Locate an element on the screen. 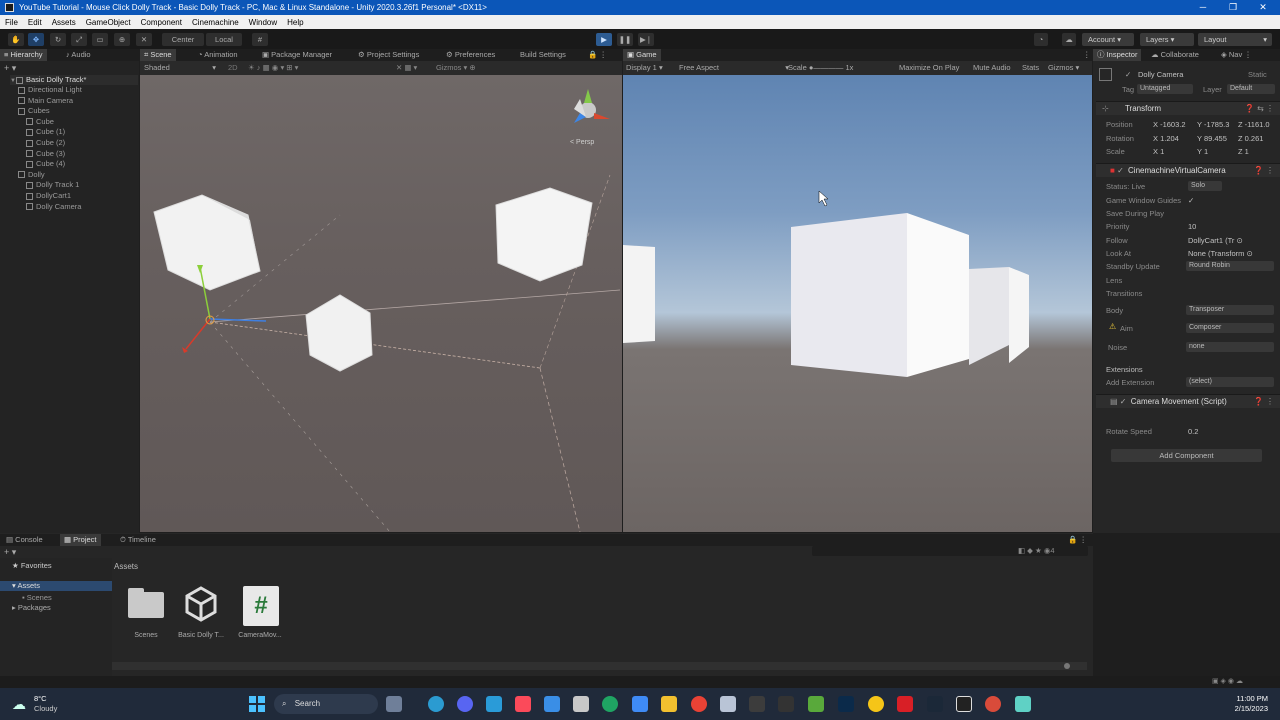  hierarchy-item: Cube (3) is located at coordinates (45, 154).